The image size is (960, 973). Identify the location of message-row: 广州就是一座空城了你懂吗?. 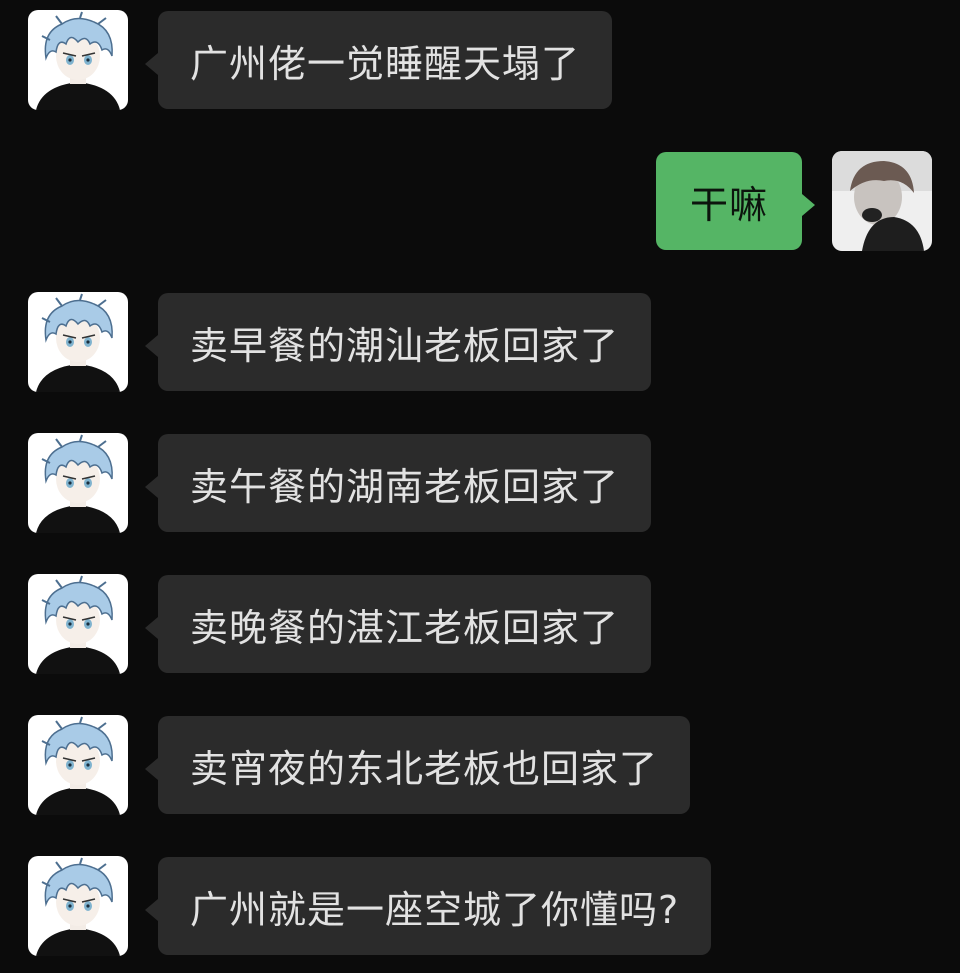
(480, 907).